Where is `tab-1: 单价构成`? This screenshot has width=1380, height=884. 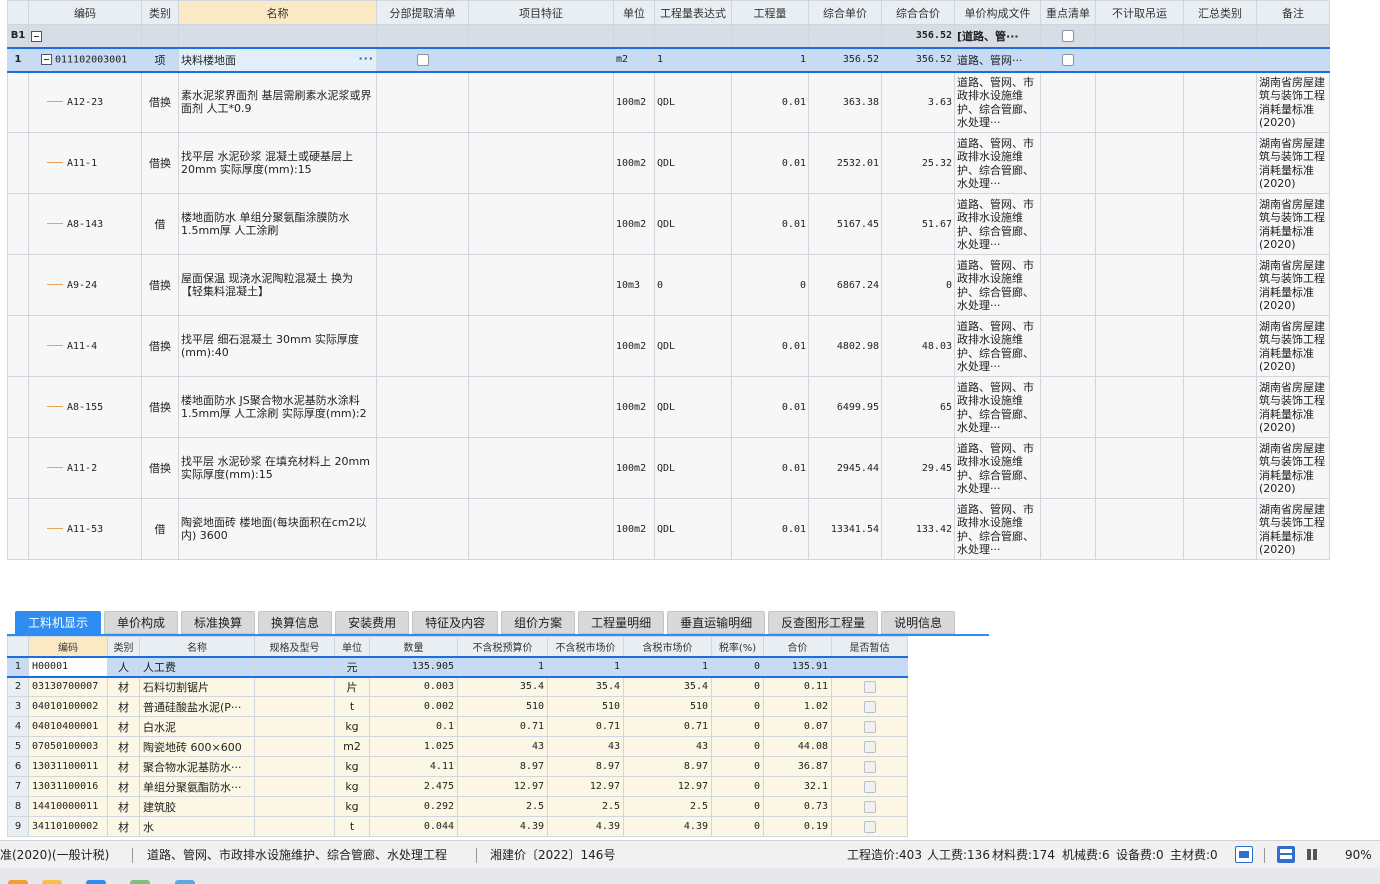 tab-1: 单价构成 is located at coordinates (141, 622).